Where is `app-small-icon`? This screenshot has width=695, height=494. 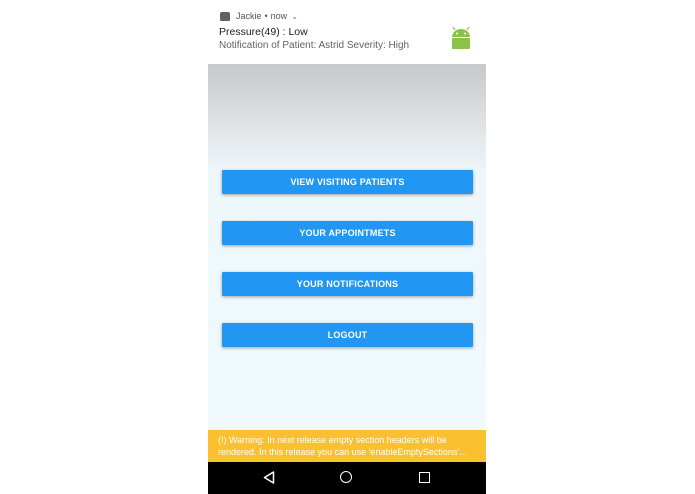
app-small-icon is located at coordinates (225, 16).